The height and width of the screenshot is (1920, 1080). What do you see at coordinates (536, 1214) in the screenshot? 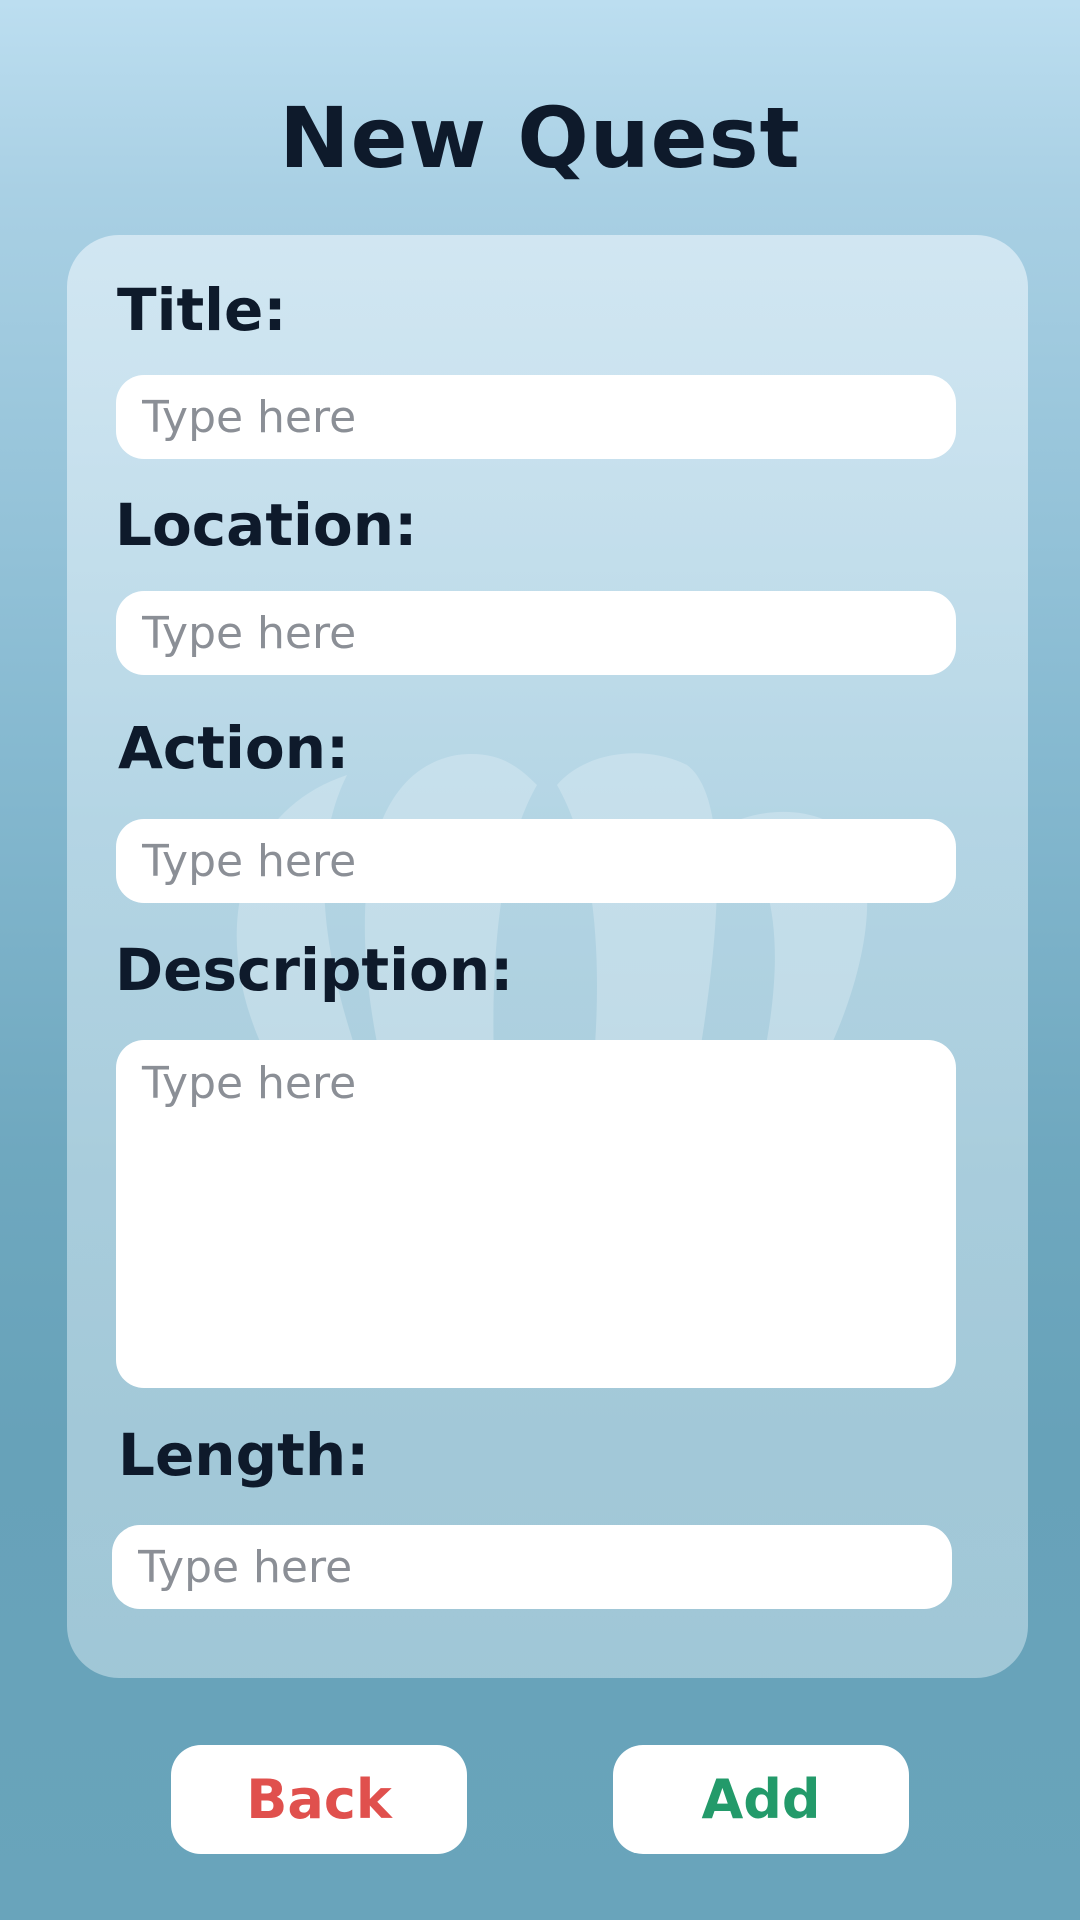
I see `description-textarea` at bounding box center [536, 1214].